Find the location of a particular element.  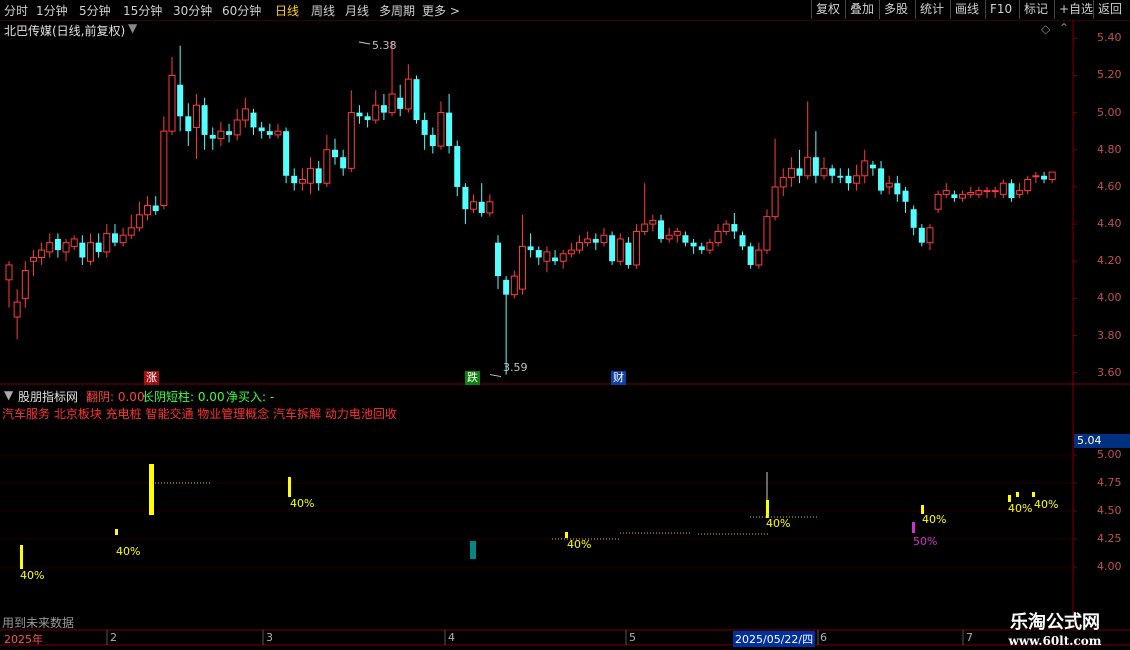

date-label-apr: 4 is located at coordinates (451, 637).